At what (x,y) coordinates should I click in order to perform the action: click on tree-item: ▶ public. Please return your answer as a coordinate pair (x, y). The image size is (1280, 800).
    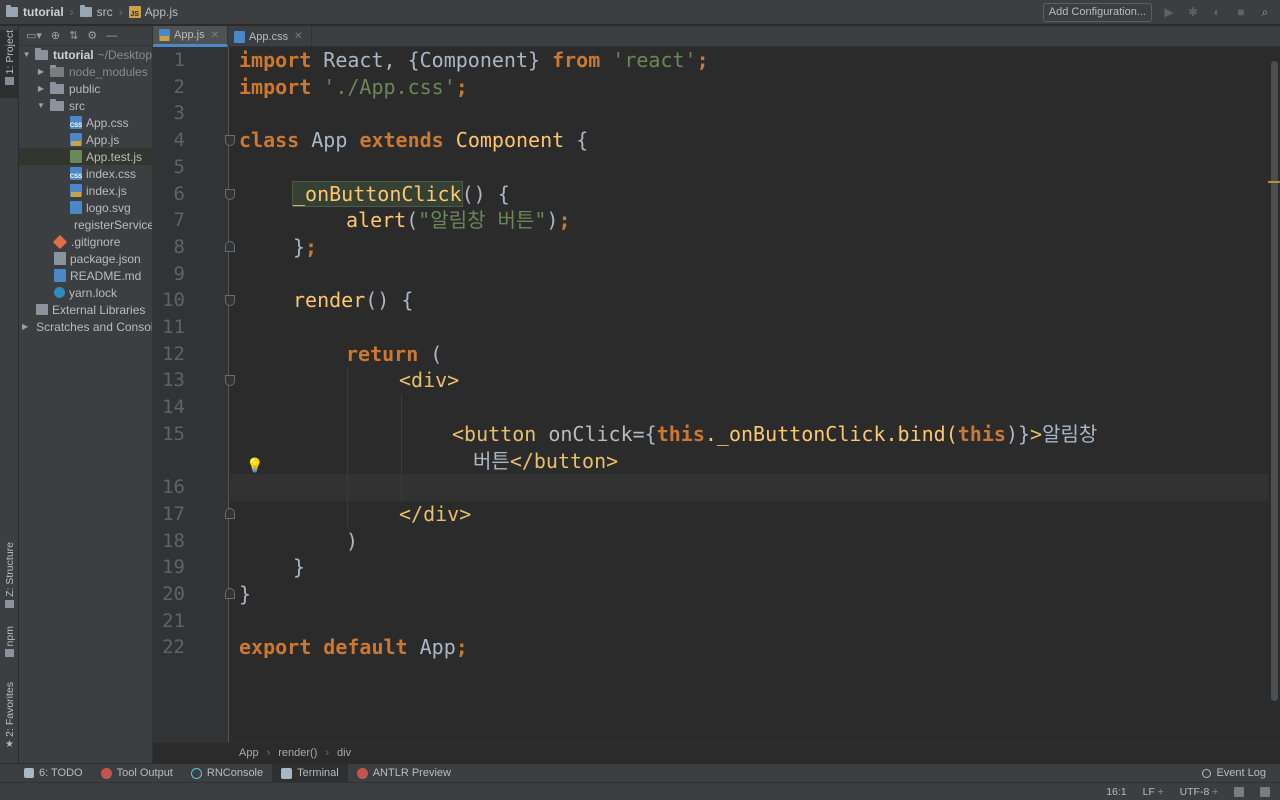
    Looking at the image, I should click on (85, 88).